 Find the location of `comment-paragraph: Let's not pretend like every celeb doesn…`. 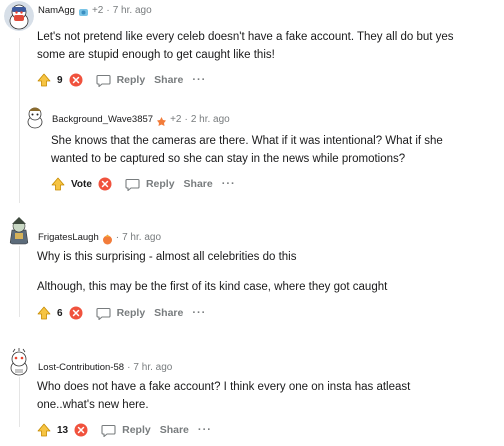

comment-paragraph: Let's not pretend like every celeb doesn… is located at coordinates (245, 46).